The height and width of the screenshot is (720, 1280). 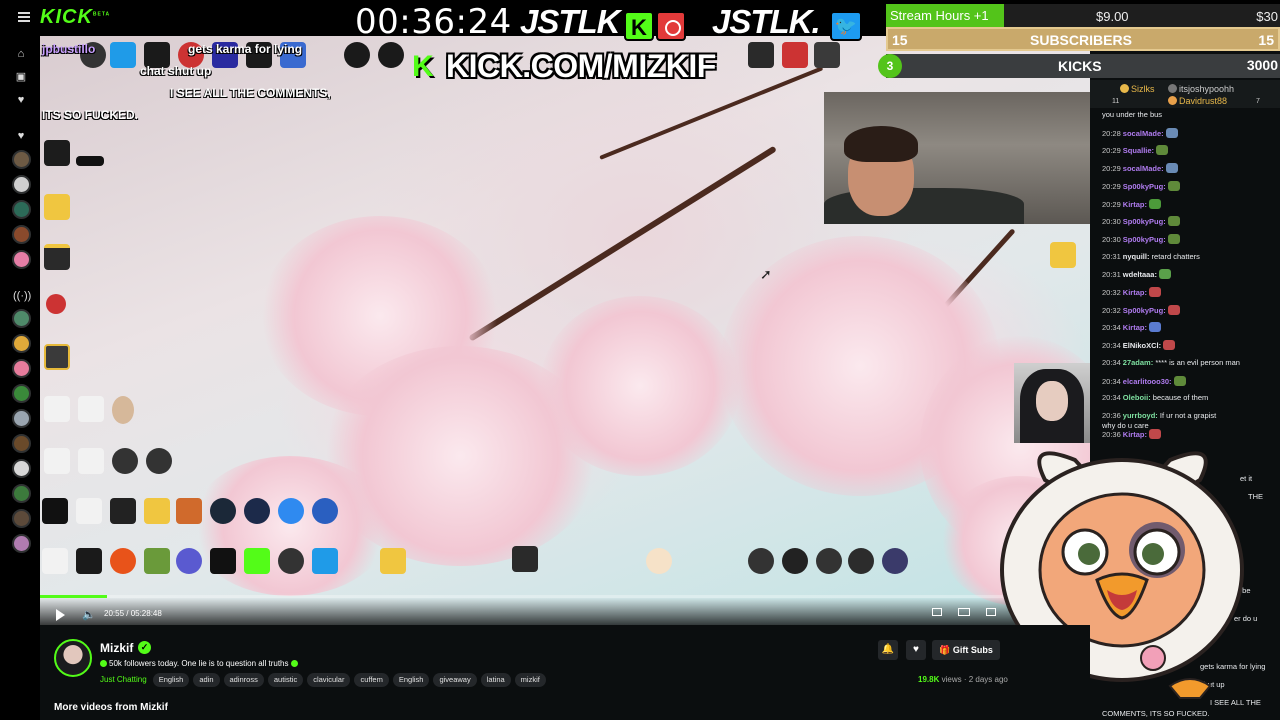 I want to click on category-link: Just Chatting, so click(x=123, y=680).